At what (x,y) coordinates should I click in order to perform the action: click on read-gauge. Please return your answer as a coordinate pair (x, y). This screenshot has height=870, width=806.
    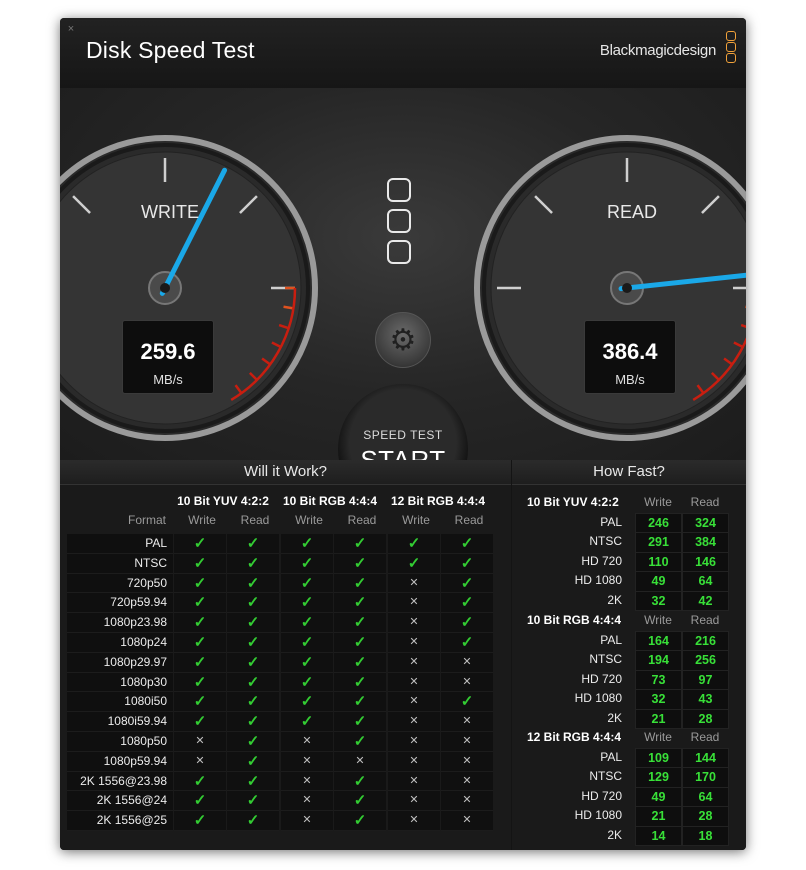
    Looking at the image, I should click on (610, 288).